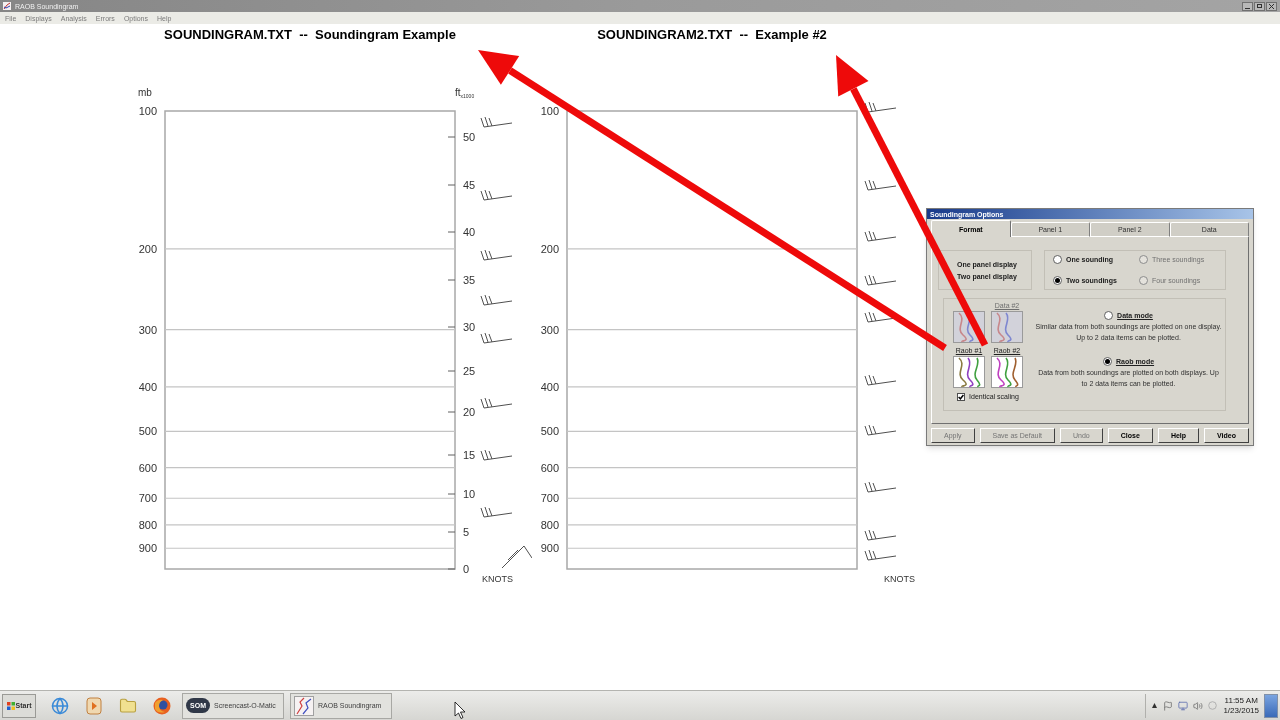 Image resolution: width=1280 pixels, height=720 pixels. I want to click on close-icon, so click(1271, 6).